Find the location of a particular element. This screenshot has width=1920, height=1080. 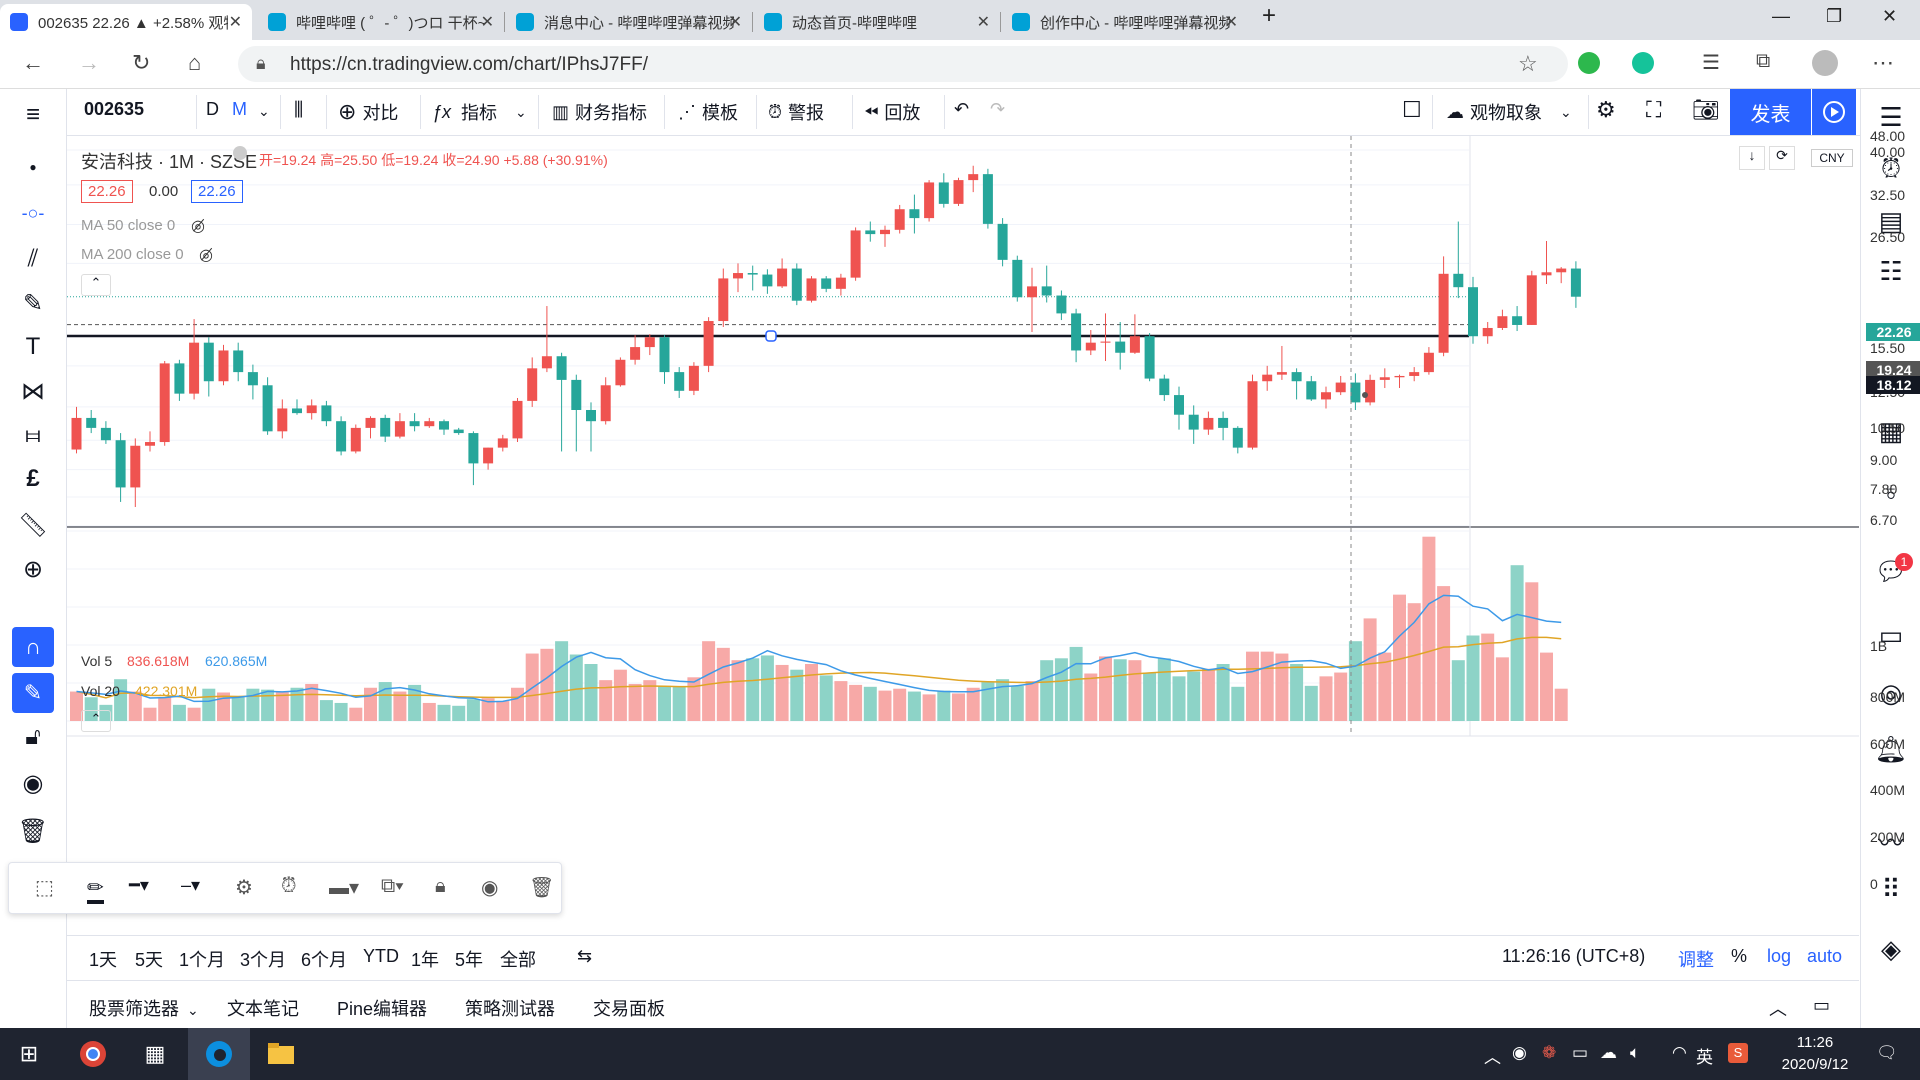

pound-measure-icon: £ is located at coordinates (33, 479).